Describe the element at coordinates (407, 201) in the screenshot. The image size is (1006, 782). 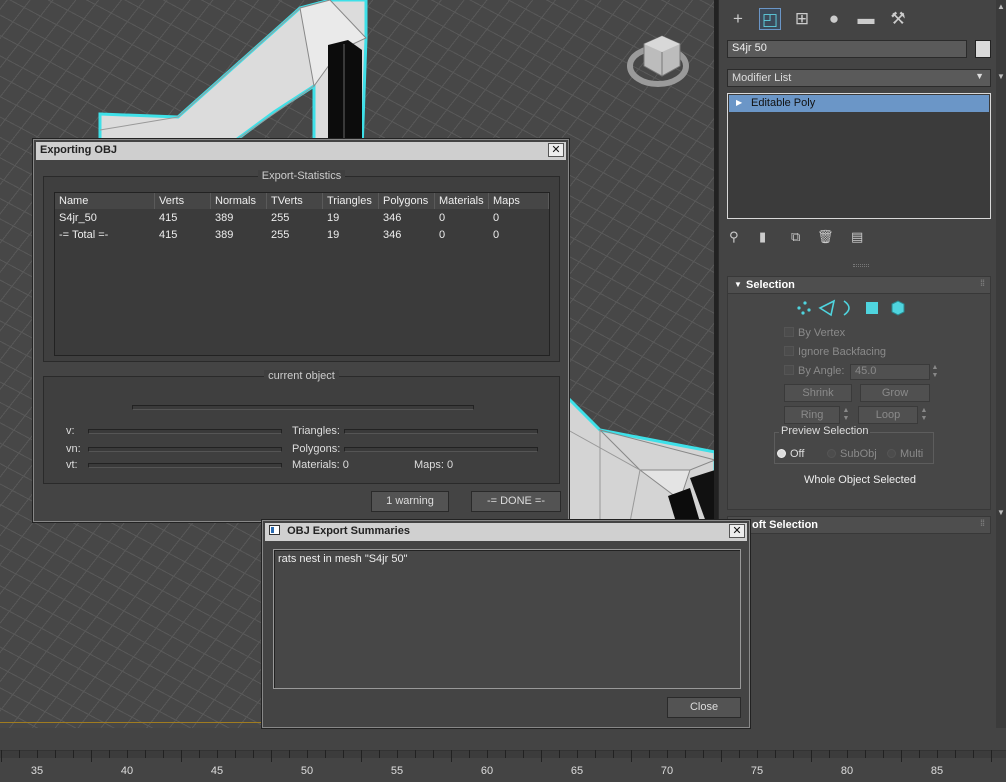
I see `column-header-polygons: Polygons` at that location.